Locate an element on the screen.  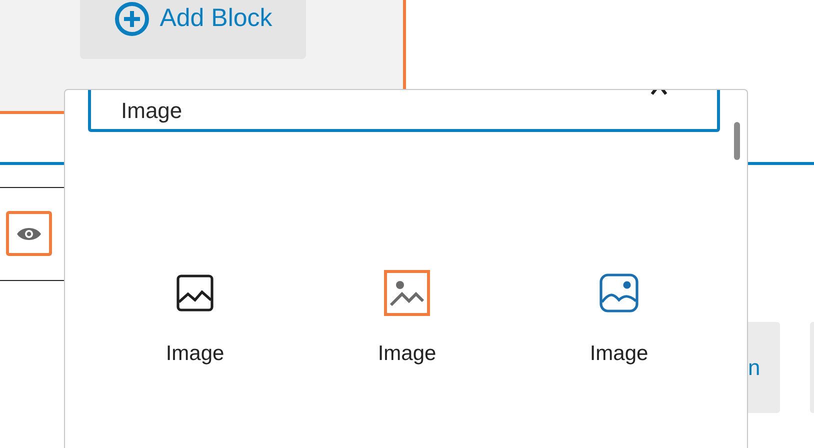
visibility-button is located at coordinates (29, 233).